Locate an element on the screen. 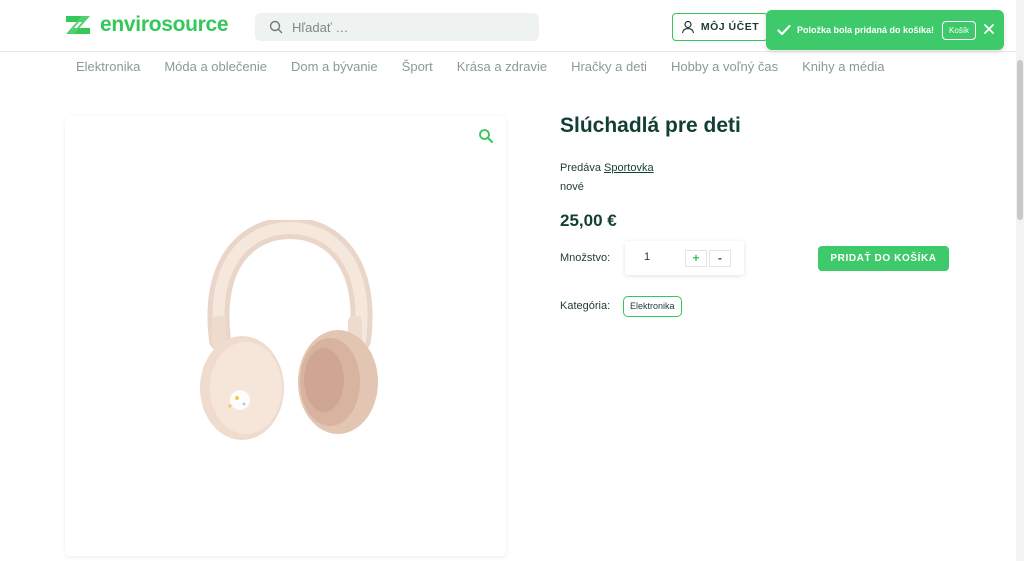 The height and width of the screenshot is (561, 1024). toast-cart-button: Košík is located at coordinates (959, 30).